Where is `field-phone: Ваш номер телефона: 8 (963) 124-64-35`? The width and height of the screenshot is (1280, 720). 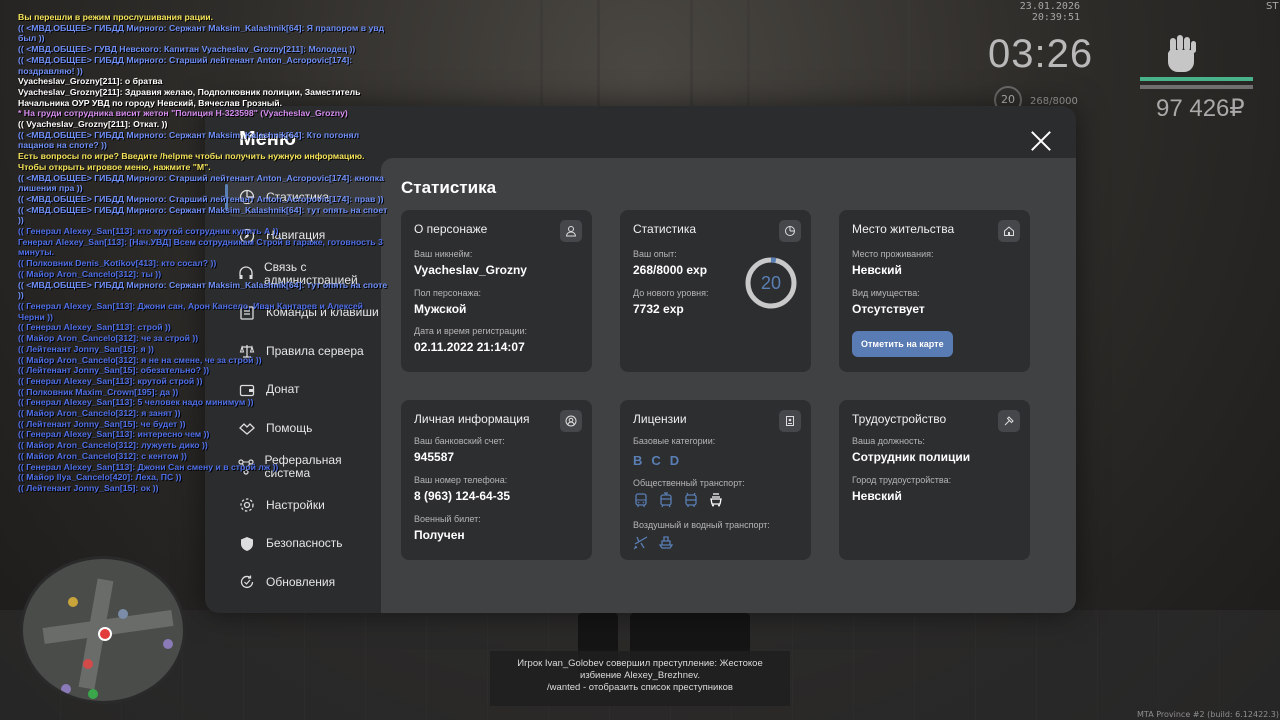 field-phone: Ваш номер телефона: 8 (963) 124-64-35 is located at coordinates (462, 489).